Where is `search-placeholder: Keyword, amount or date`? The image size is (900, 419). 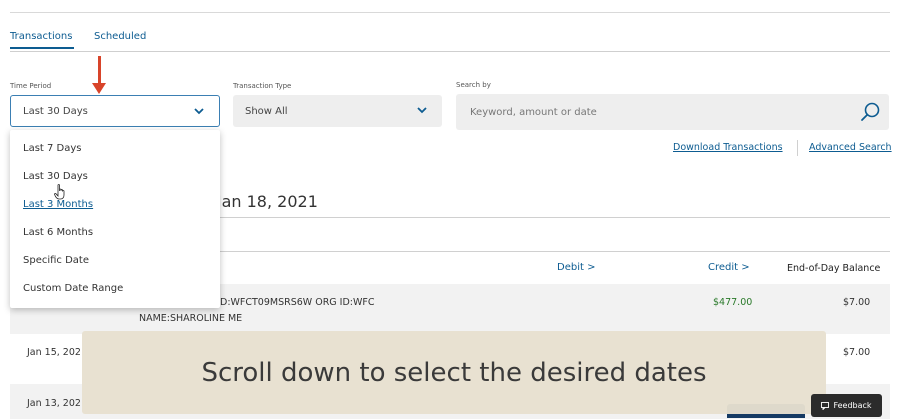
search-placeholder: Keyword, amount or date is located at coordinates (533, 112).